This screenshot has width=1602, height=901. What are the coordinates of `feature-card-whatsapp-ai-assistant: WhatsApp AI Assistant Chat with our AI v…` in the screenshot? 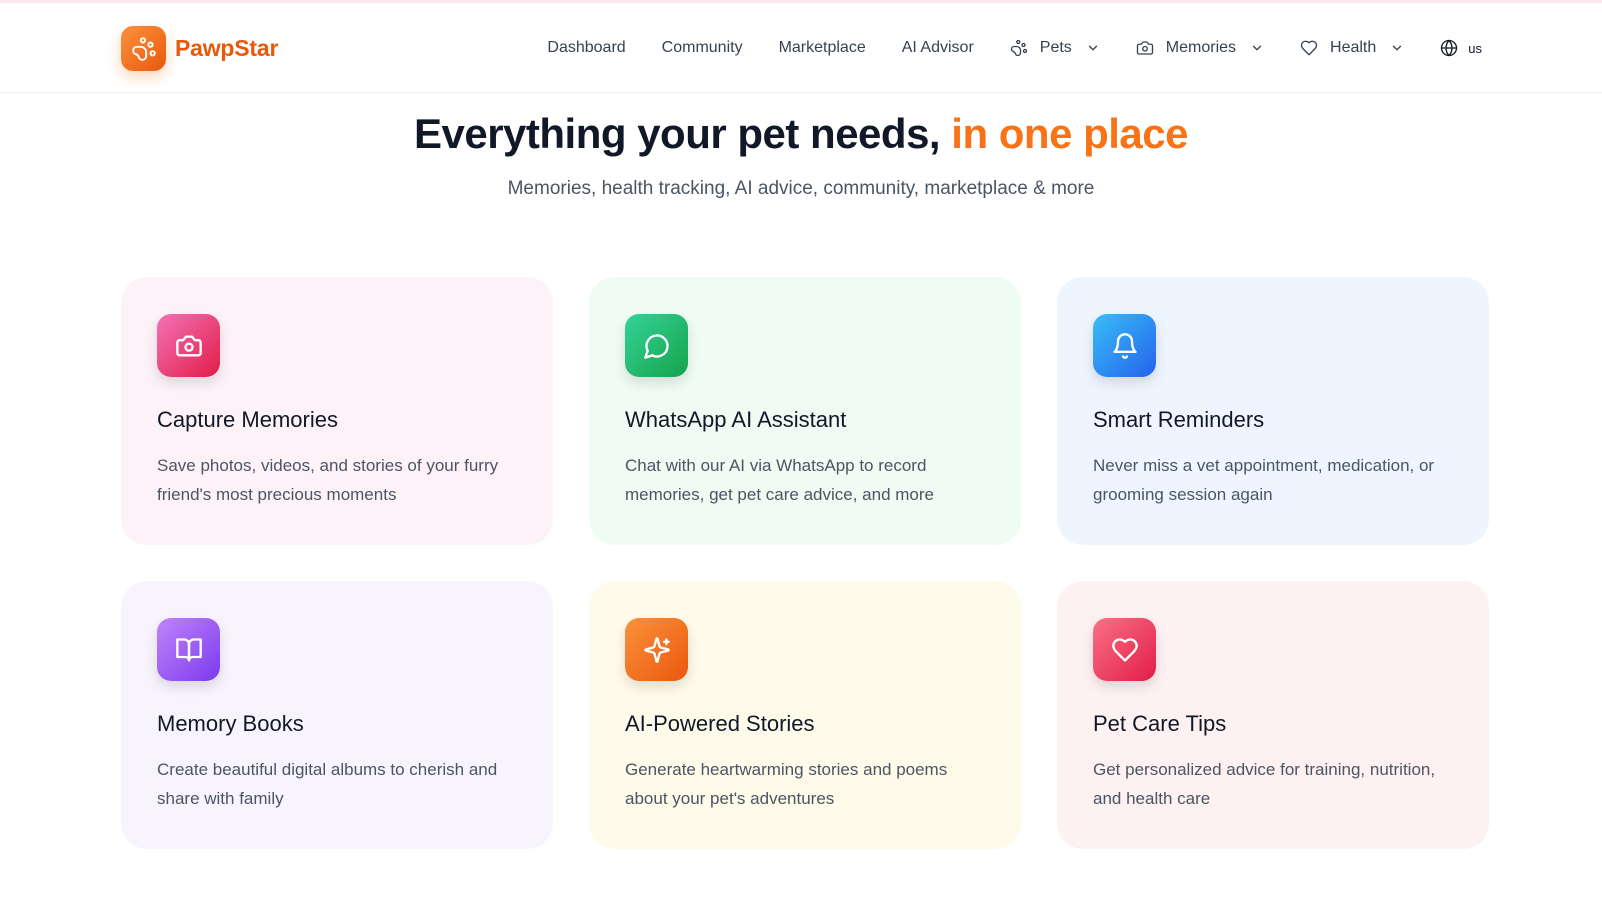 It's located at (805, 411).